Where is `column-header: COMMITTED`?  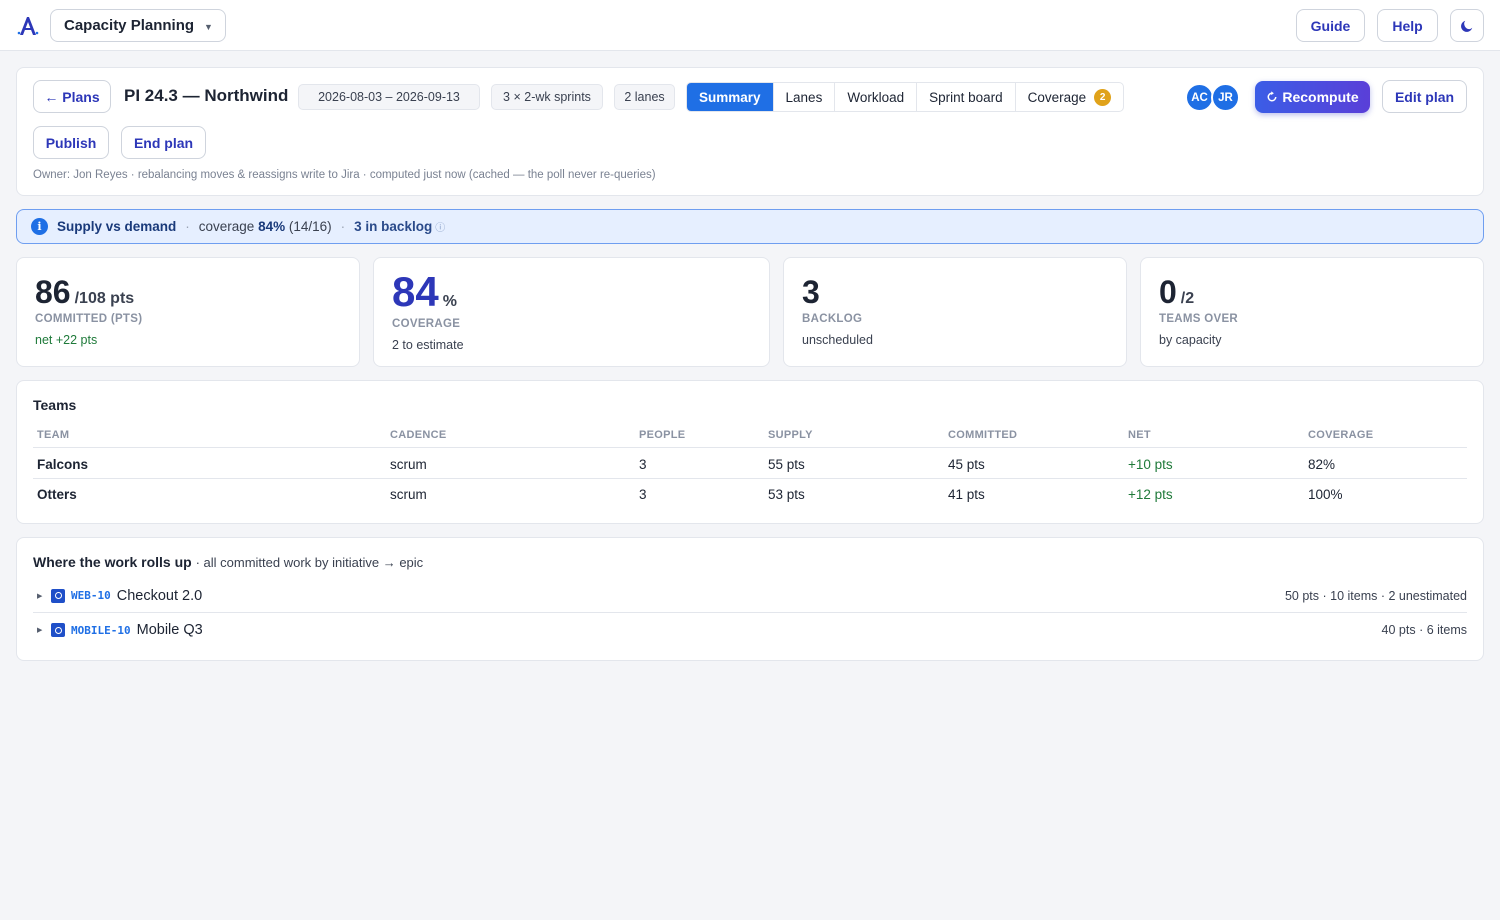 column-header: COMMITTED is located at coordinates (983, 435).